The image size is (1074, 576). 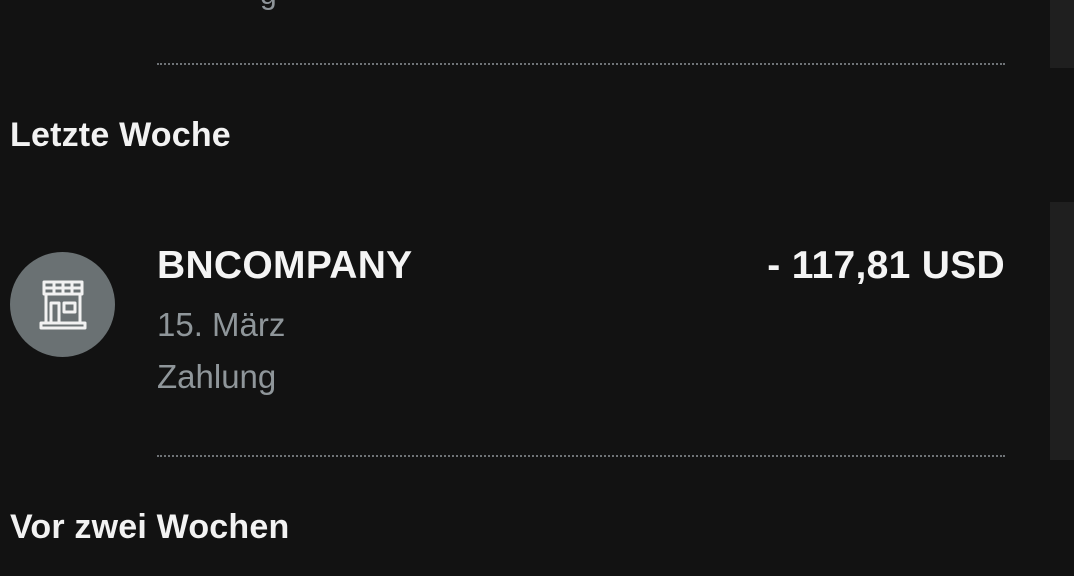 What do you see at coordinates (1062, 34) in the screenshot?
I see `scrollbar-segment-top` at bounding box center [1062, 34].